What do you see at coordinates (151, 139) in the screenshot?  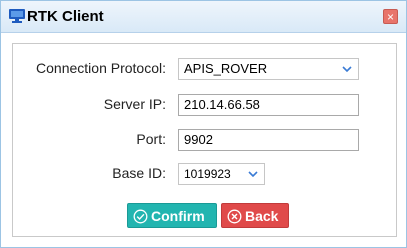 I see `port-label: Port:` at bounding box center [151, 139].